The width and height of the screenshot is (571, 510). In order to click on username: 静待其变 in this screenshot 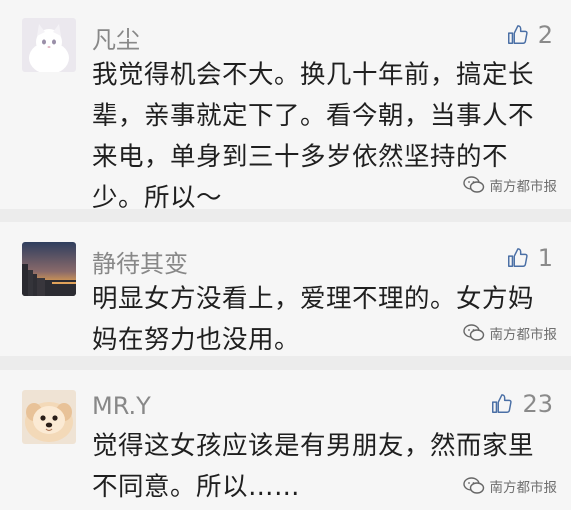, I will do `click(140, 261)`.